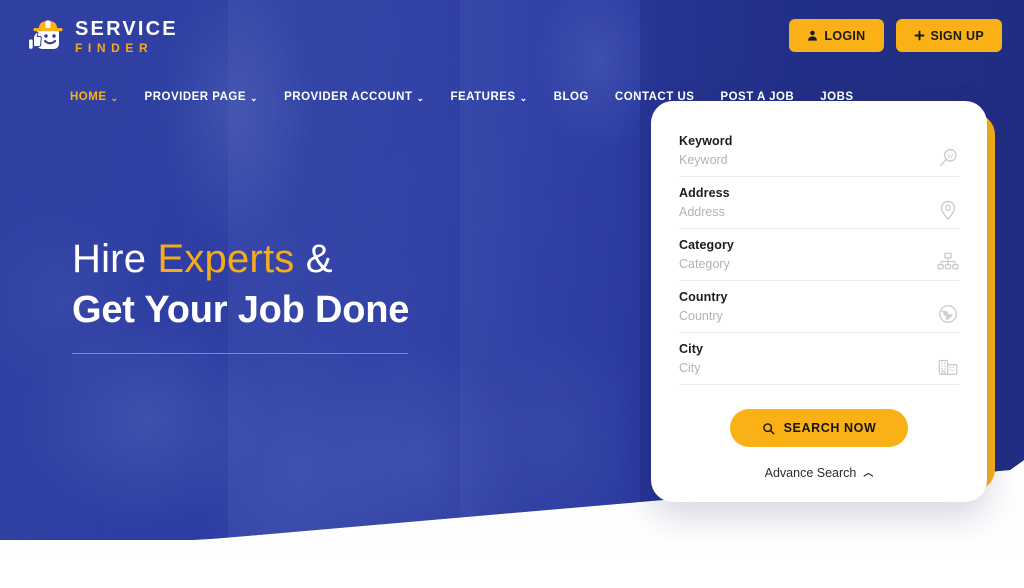 The image size is (1024, 588). Describe the element at coordinates (948, 210) in the screenshot. I see `map-pin-icon` at that location.